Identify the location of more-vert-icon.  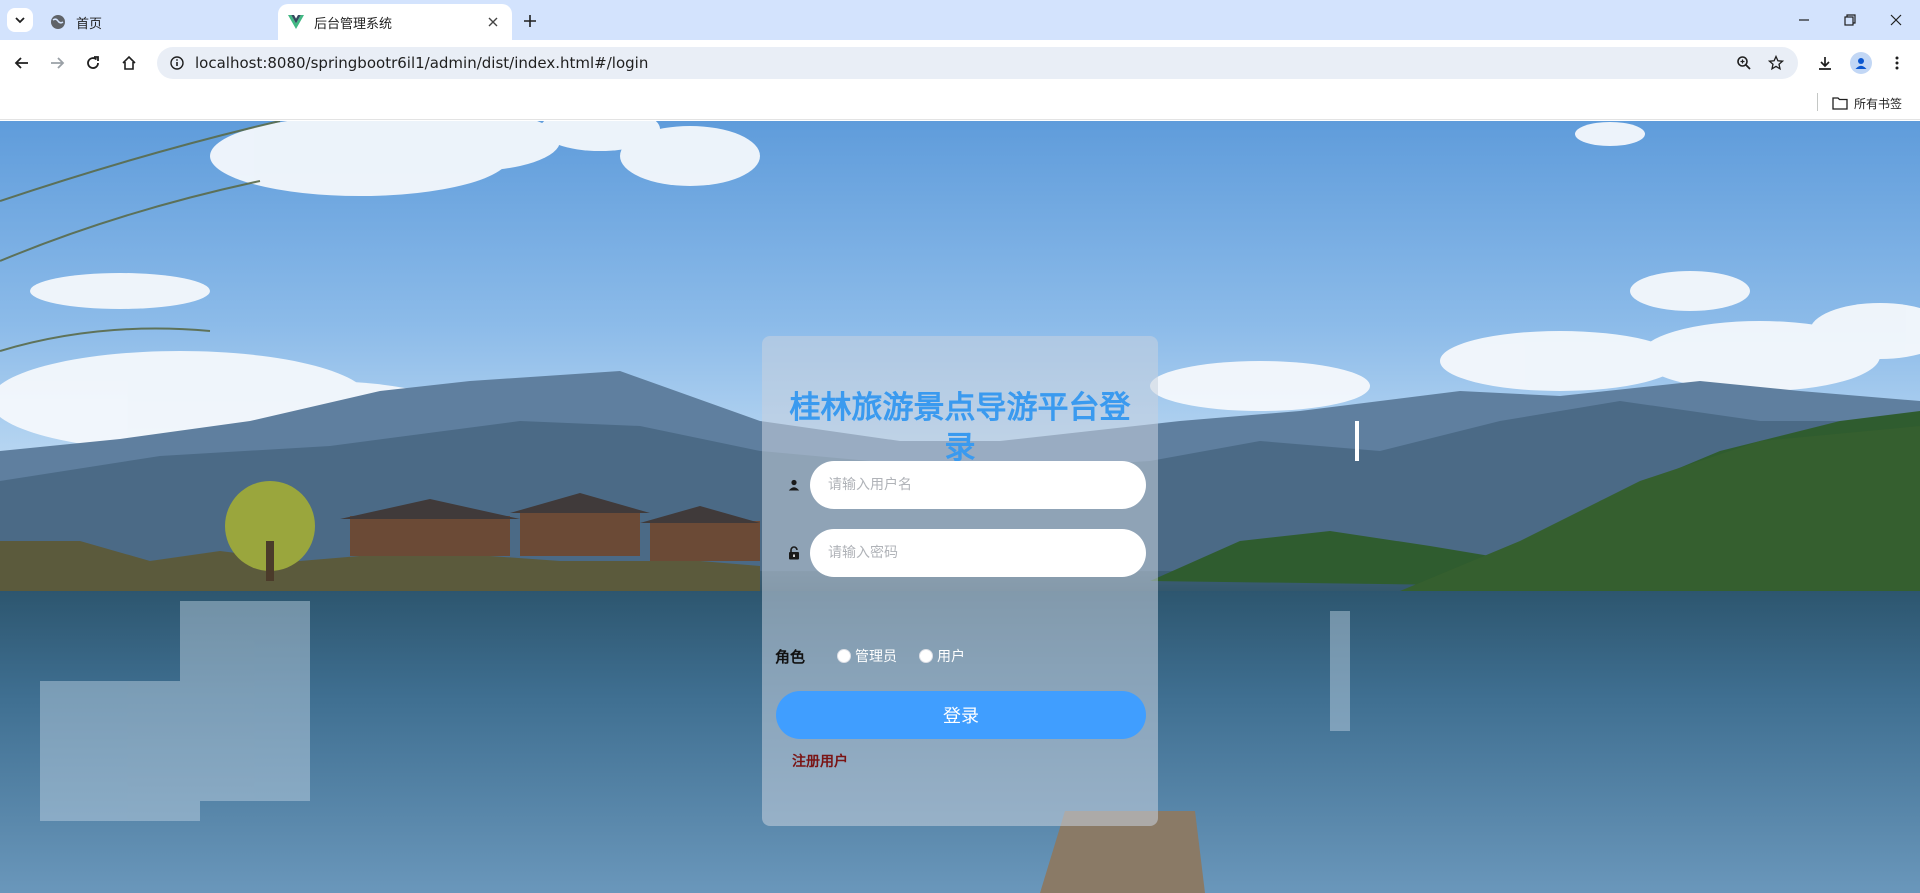
(1897, 63).